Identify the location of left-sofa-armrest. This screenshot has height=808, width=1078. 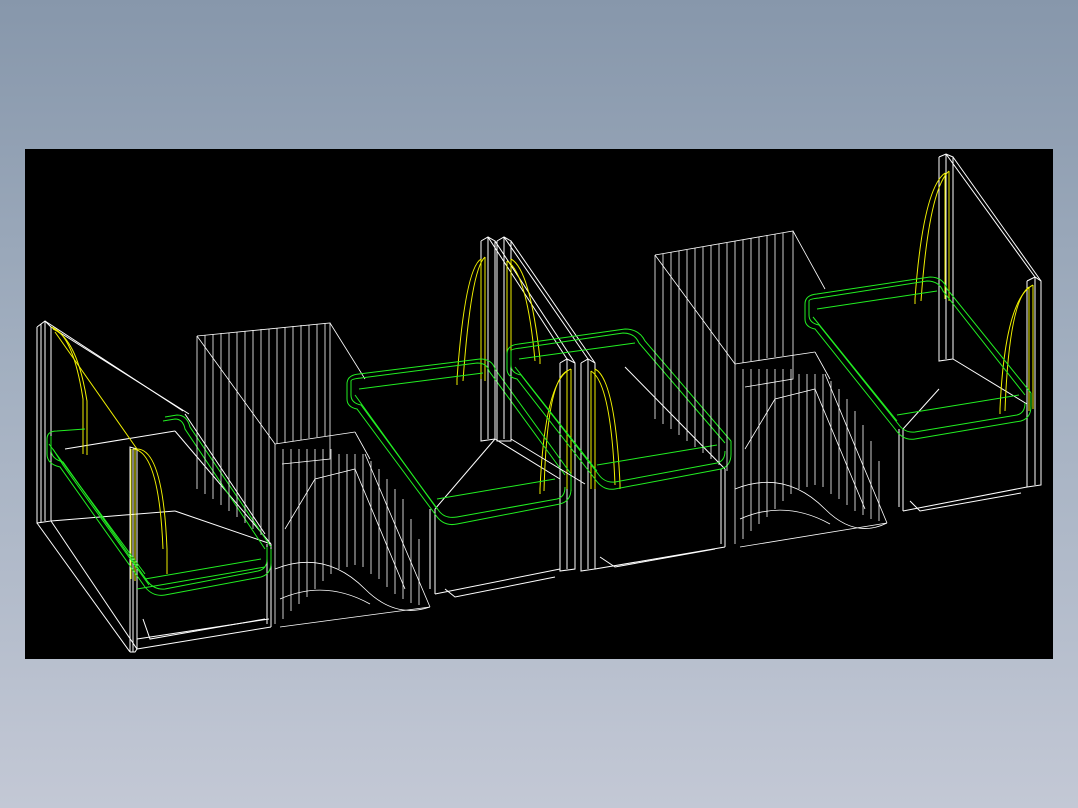
(109, 453).